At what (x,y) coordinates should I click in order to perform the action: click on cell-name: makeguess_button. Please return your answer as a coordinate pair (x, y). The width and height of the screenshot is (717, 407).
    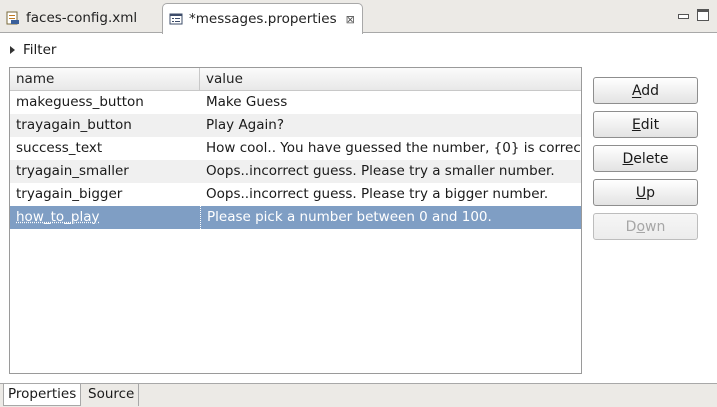
    Looking at the image, I should click on (80, 102).